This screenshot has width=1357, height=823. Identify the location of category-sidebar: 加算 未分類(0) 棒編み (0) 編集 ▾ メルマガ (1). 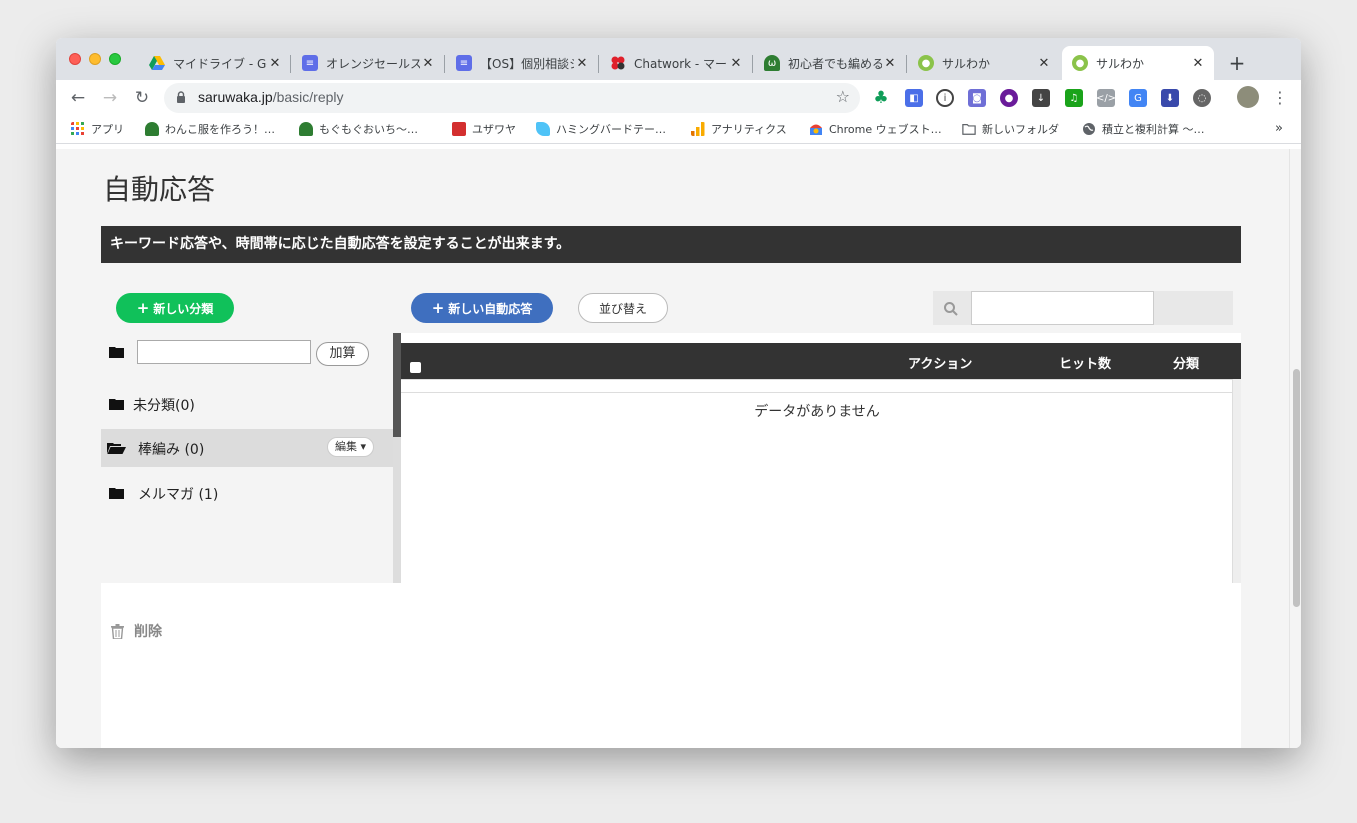
(247, 458).